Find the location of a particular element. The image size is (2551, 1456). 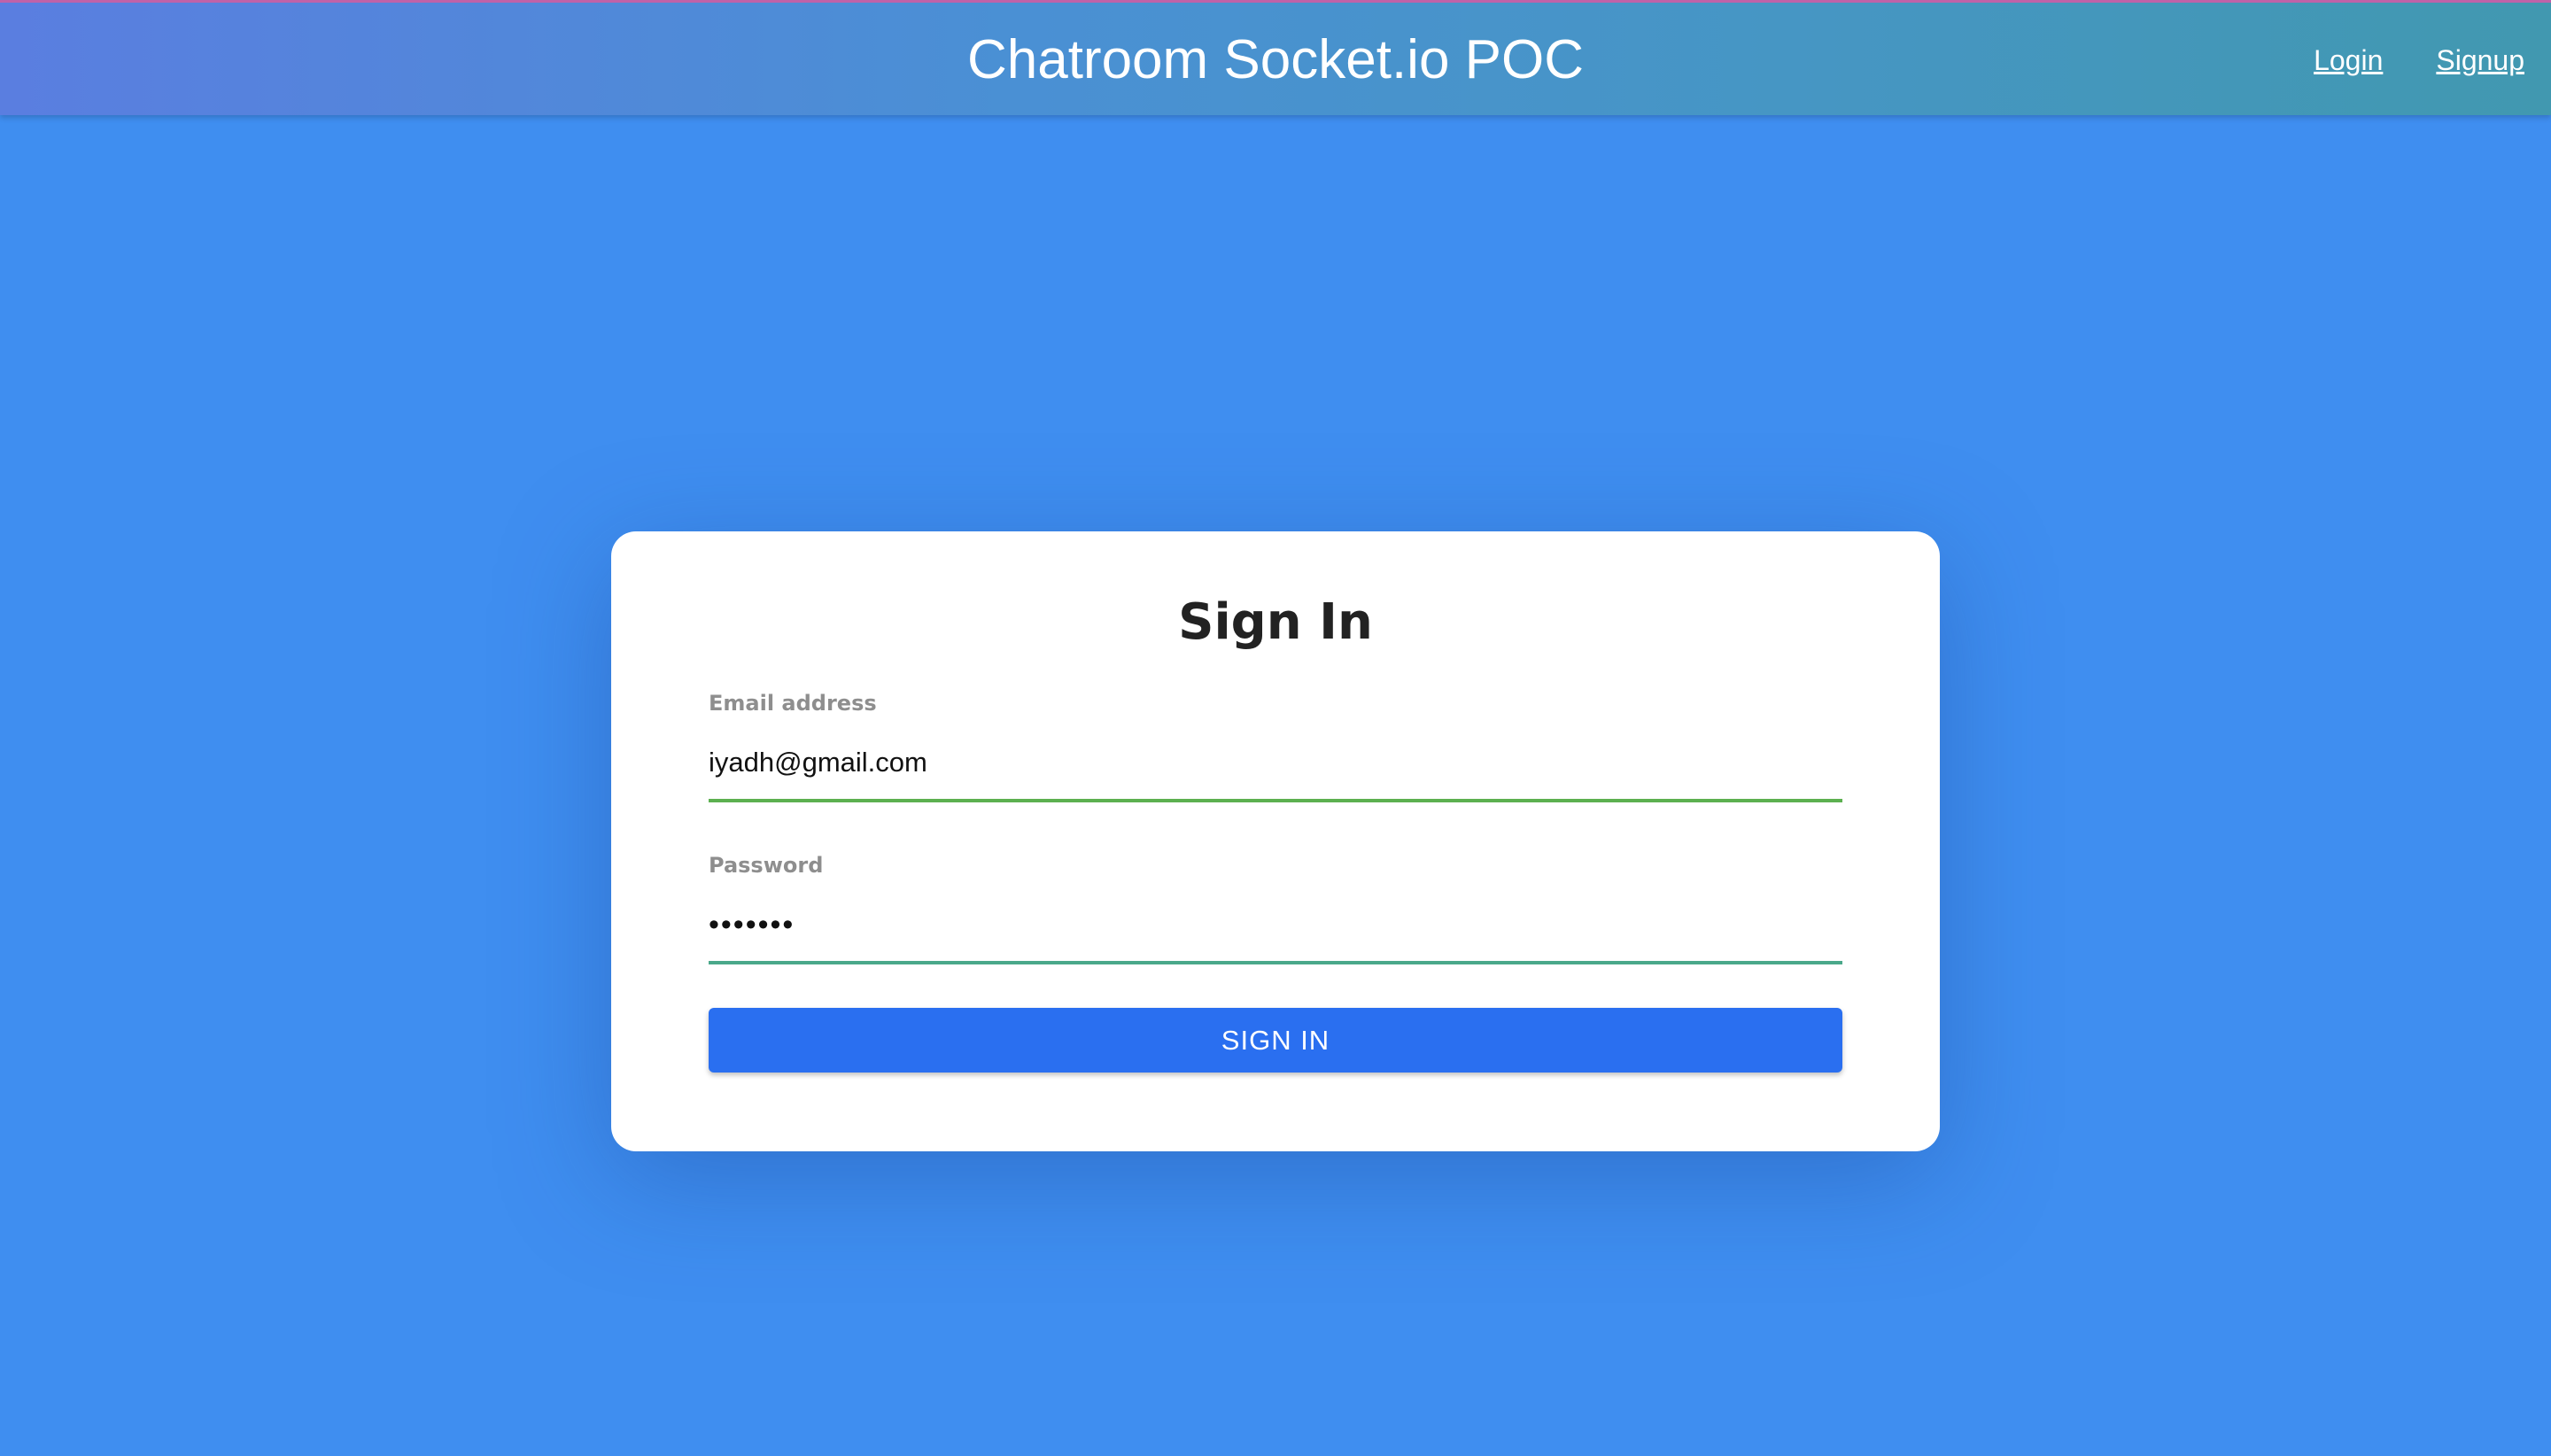

email-label: Email address is located at coordinates (793, 703).